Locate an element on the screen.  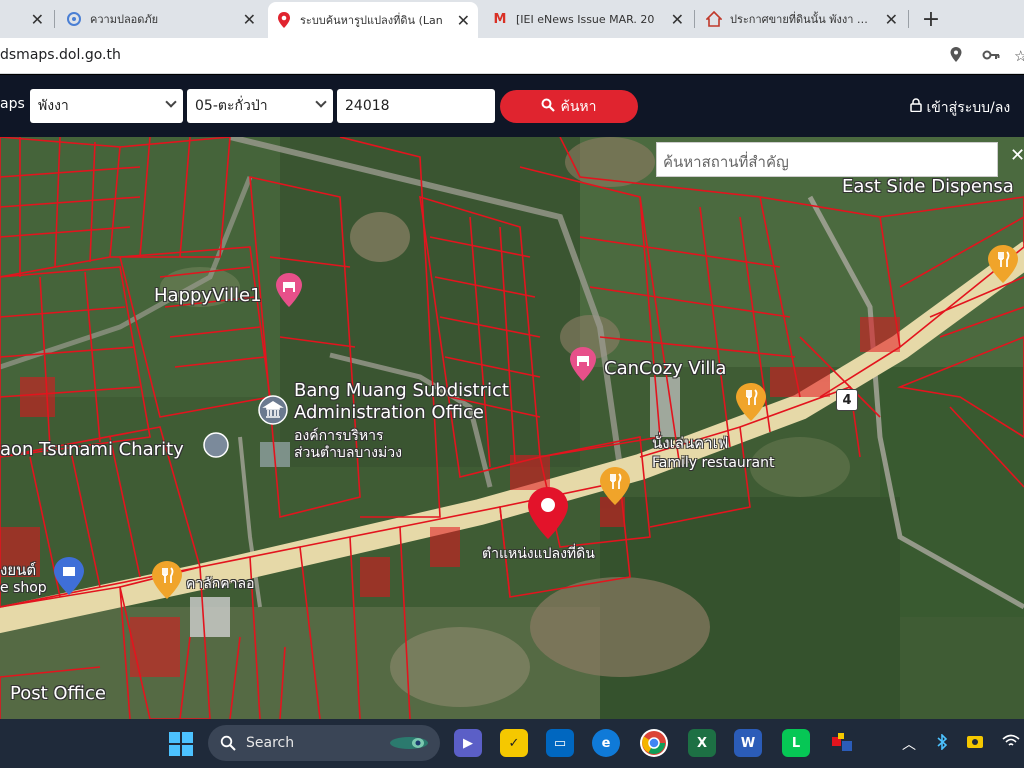
location-pin-icon is located at coordinates (284, 20).